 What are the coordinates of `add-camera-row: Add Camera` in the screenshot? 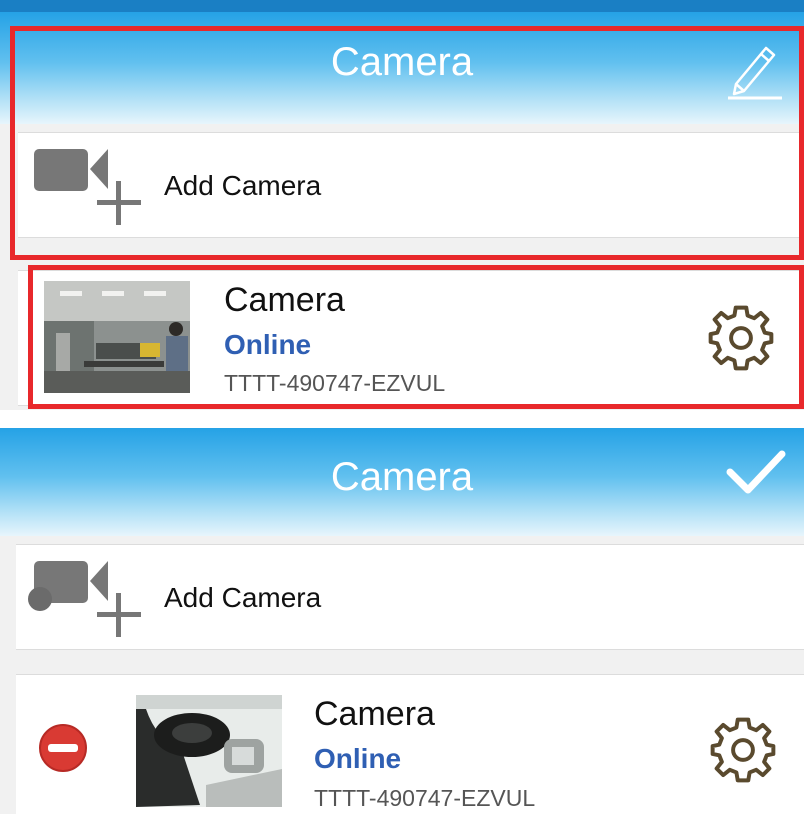 It's located at (410, 597).